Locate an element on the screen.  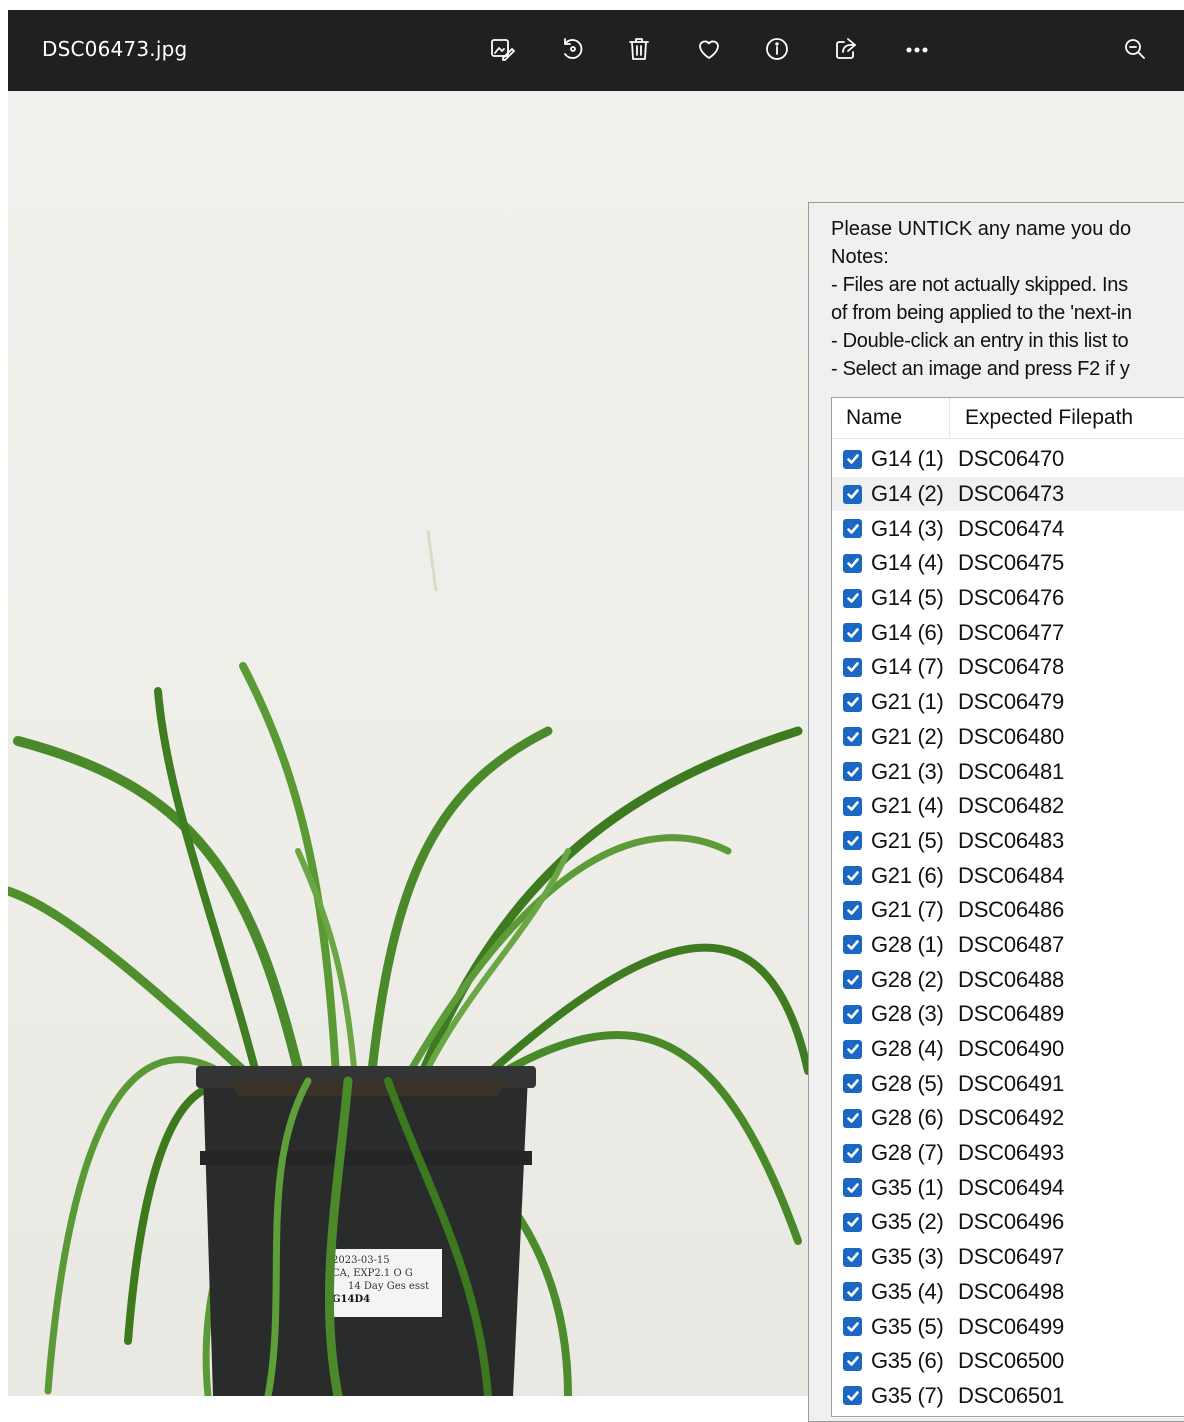
list-header: Name Expected Filepath is located at coordinates (1008, 418).